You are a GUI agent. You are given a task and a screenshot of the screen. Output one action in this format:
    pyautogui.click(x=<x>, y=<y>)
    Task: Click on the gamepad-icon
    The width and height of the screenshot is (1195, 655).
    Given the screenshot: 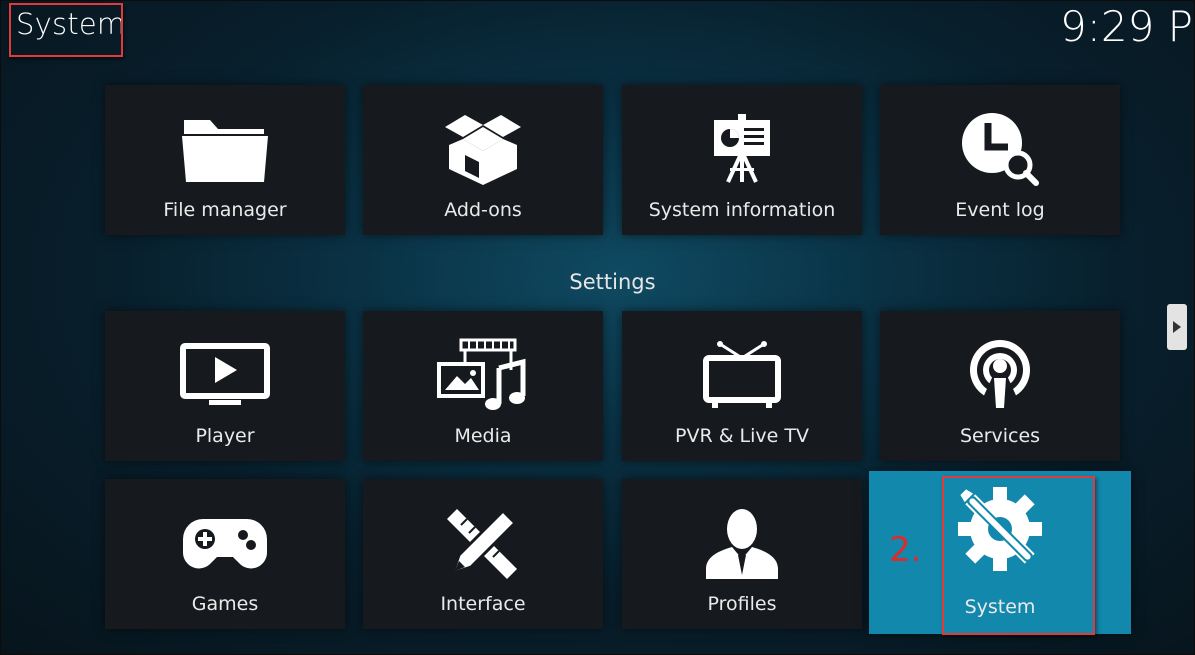 What is the action you would take?
    pyautogui.click(x=225, y=543)
    